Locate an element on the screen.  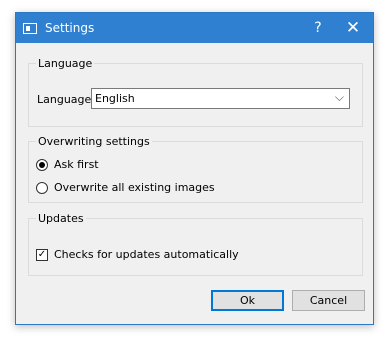
ok-button: Ok is located at coordinates (247, 300).